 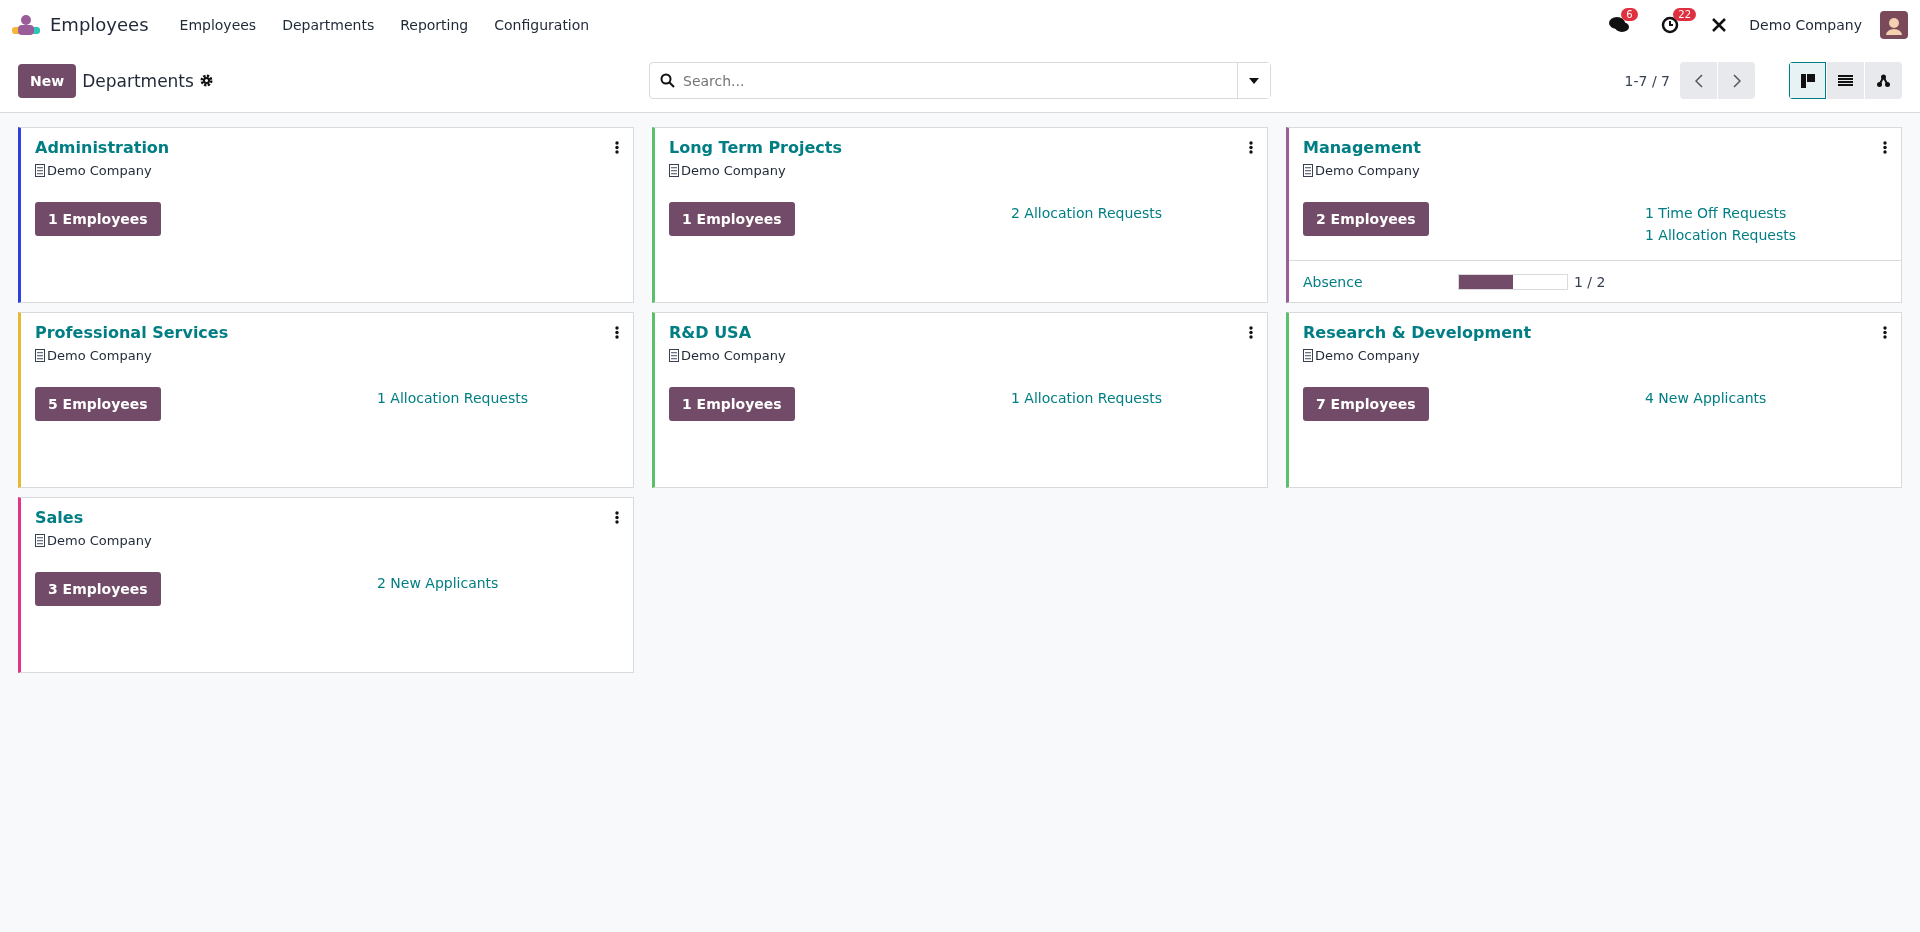 I want to click on employees-button: 3 Employees, so click(x=98, y=589).